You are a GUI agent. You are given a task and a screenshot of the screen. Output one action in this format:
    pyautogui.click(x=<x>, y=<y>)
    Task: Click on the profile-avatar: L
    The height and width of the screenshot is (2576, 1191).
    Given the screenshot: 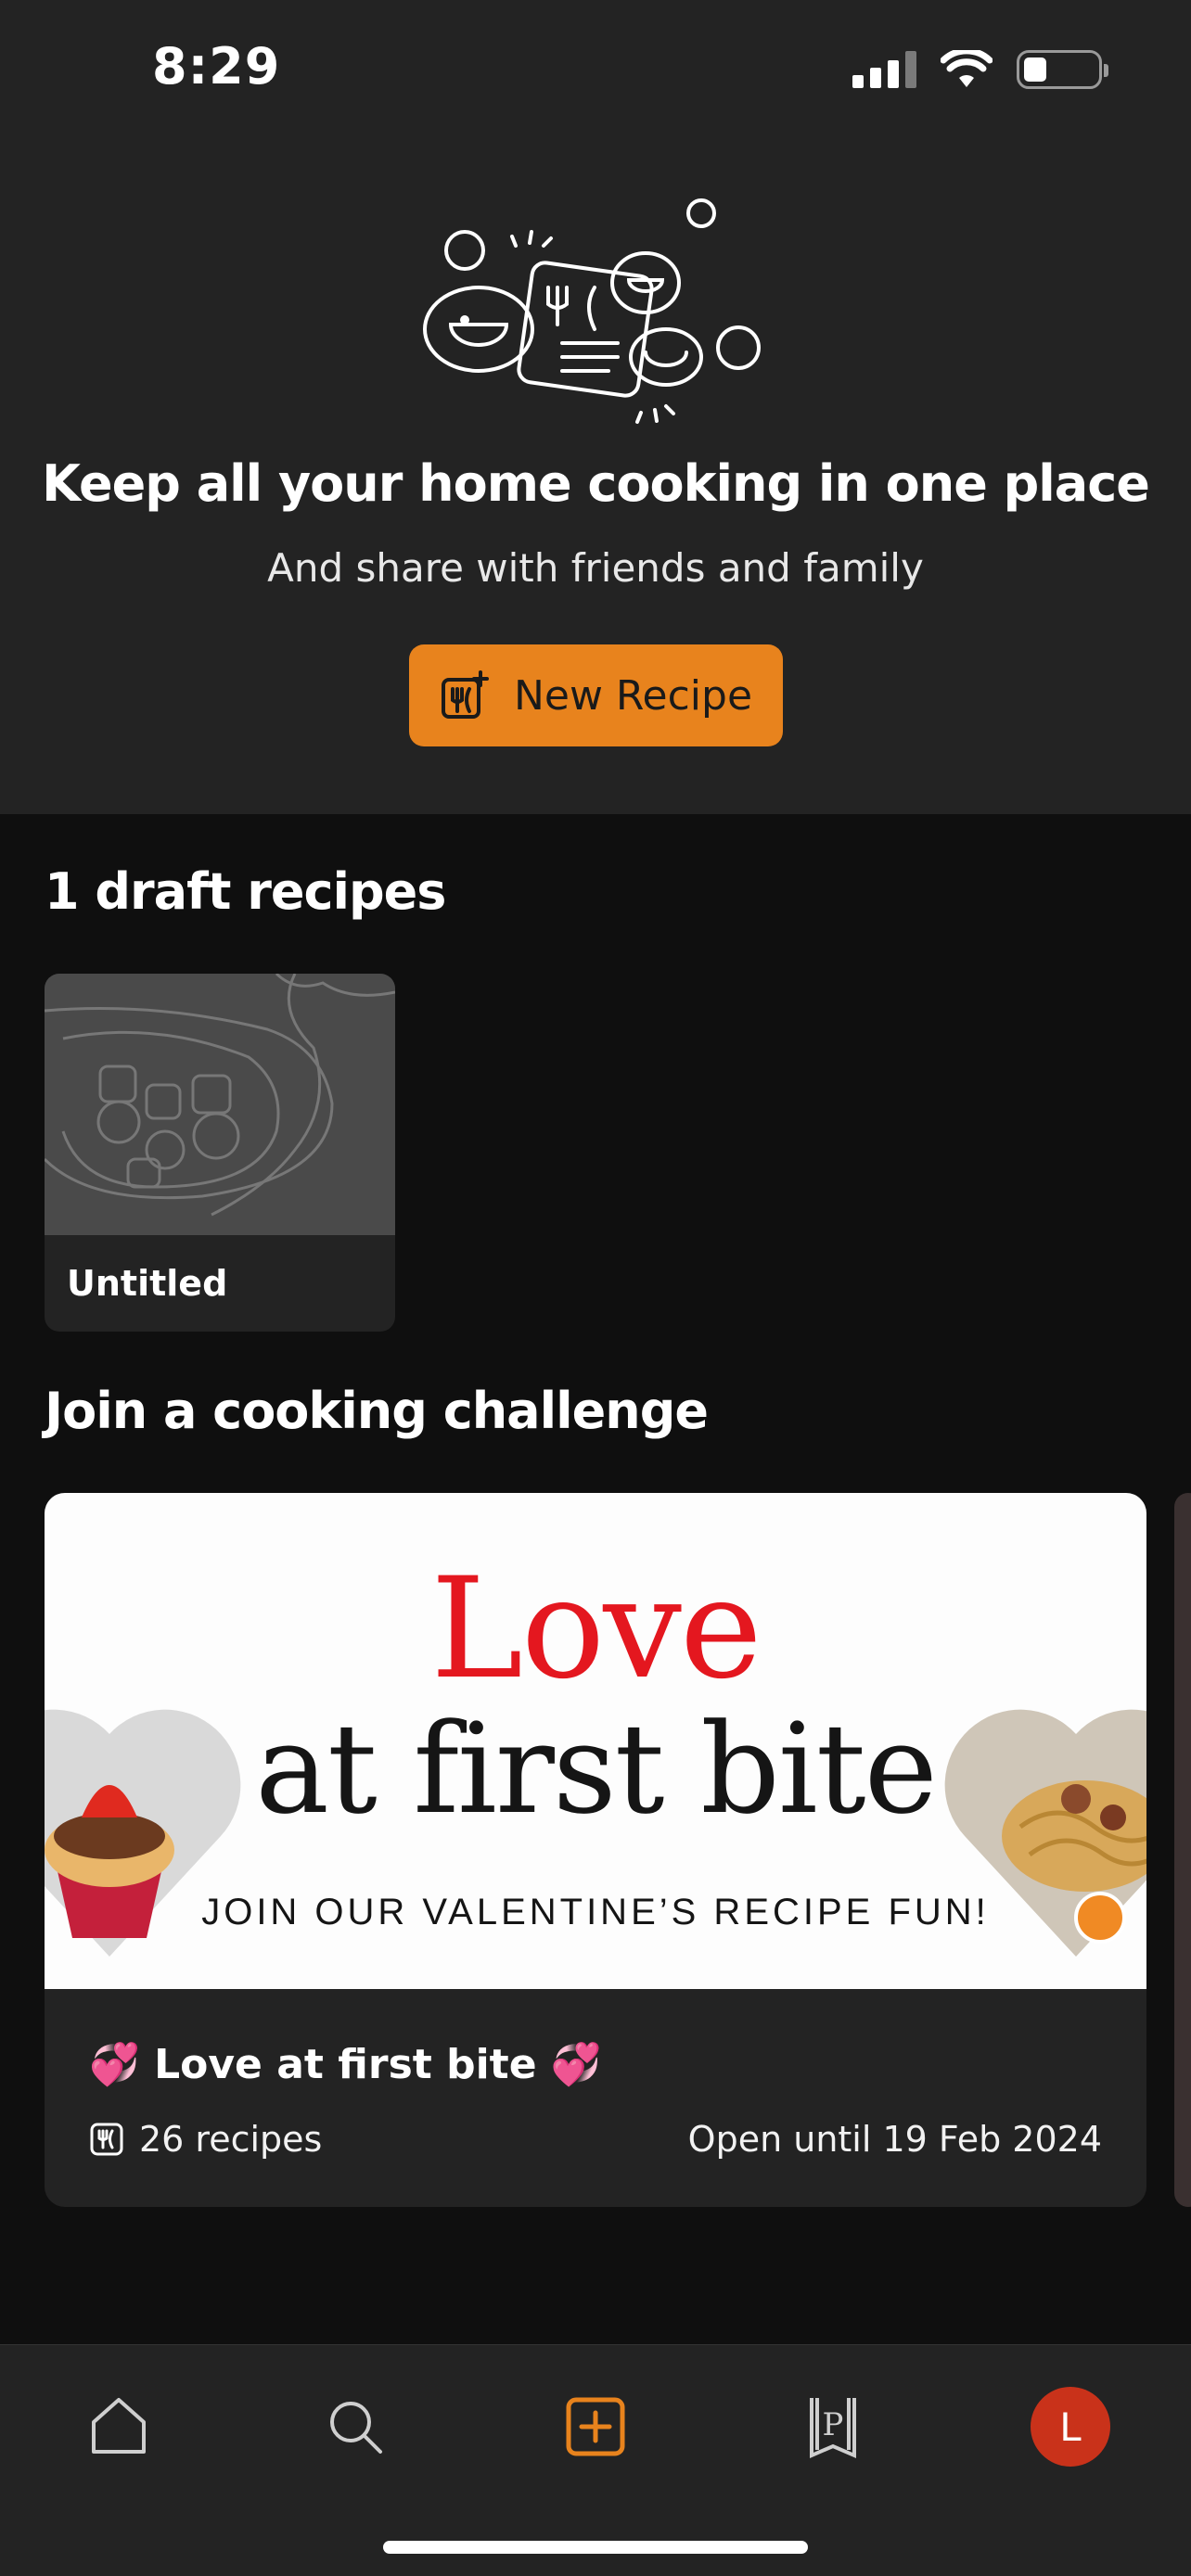 What is the action you would take?
    pyautogui.click(x=1070, y=2427)
    